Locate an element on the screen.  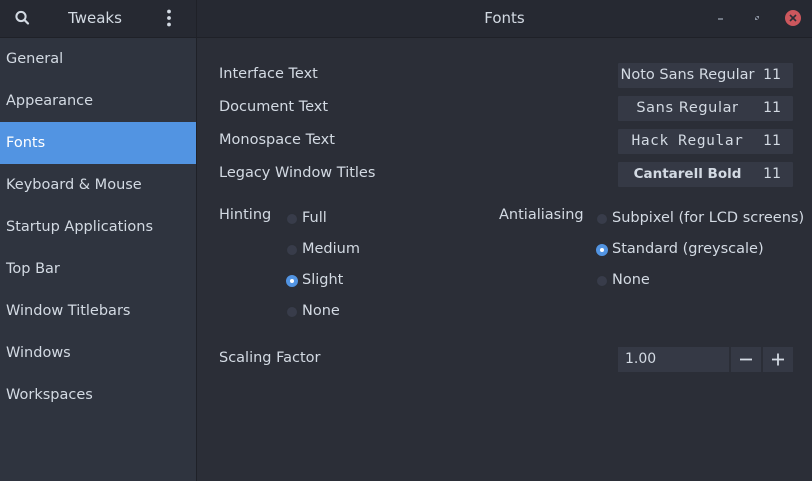
interface-font-button: Noto Sans Regular 11 is located at coordinates (705, 75).